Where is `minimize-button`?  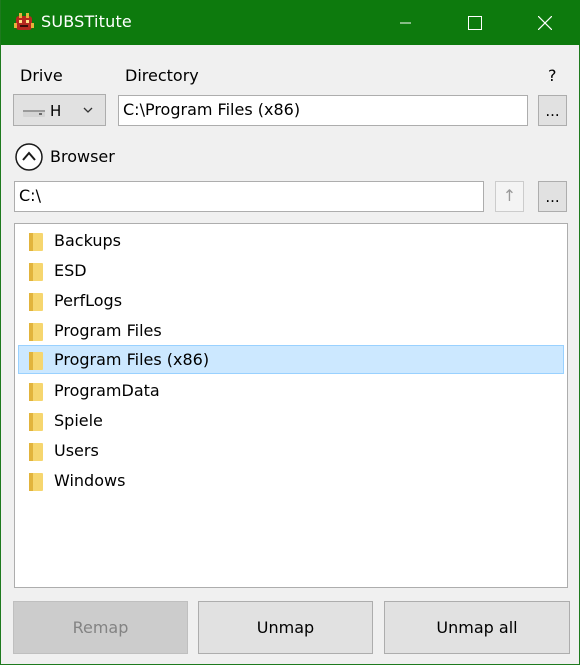 minimize-button is located at coordinates (406, 22).